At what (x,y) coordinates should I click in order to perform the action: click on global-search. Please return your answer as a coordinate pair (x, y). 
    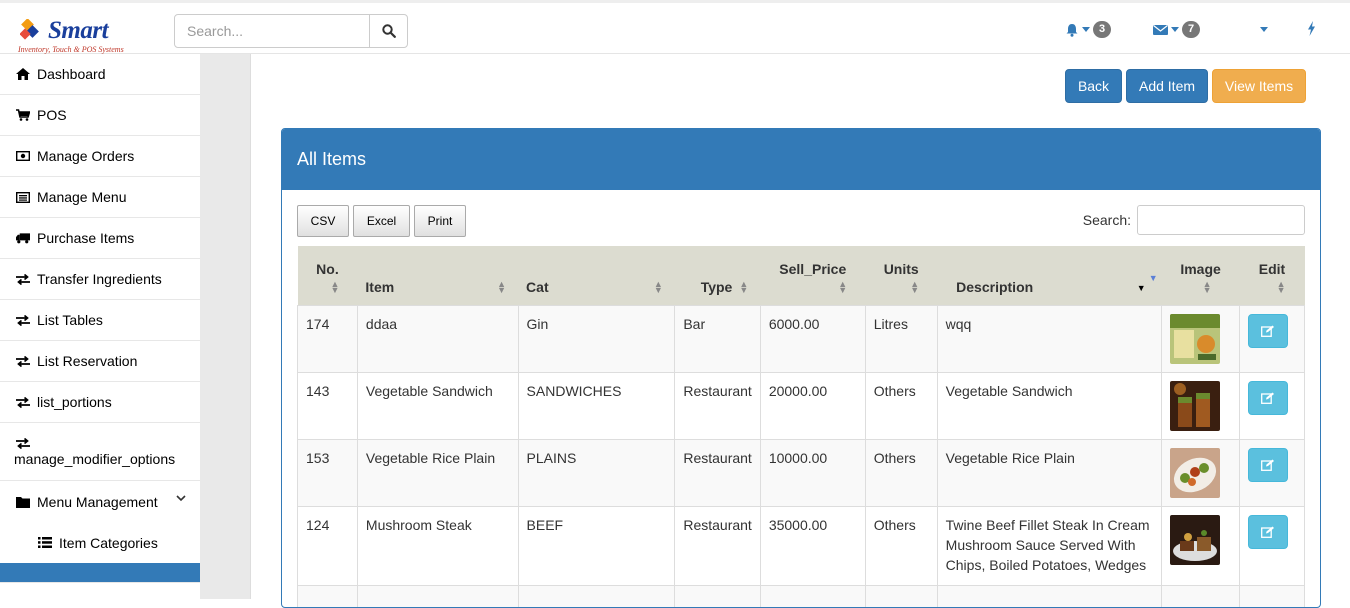
    Looking at the image, I should click on (291, 31).